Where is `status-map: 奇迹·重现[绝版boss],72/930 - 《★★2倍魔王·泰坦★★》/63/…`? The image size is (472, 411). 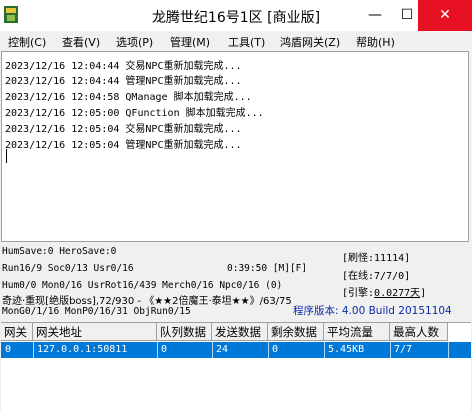
status-map: 奇迹·重现[绝版boss],72/930 - 《★★2倍魔王·泰坦★★》/63/… is located at coordinates (147, 301).